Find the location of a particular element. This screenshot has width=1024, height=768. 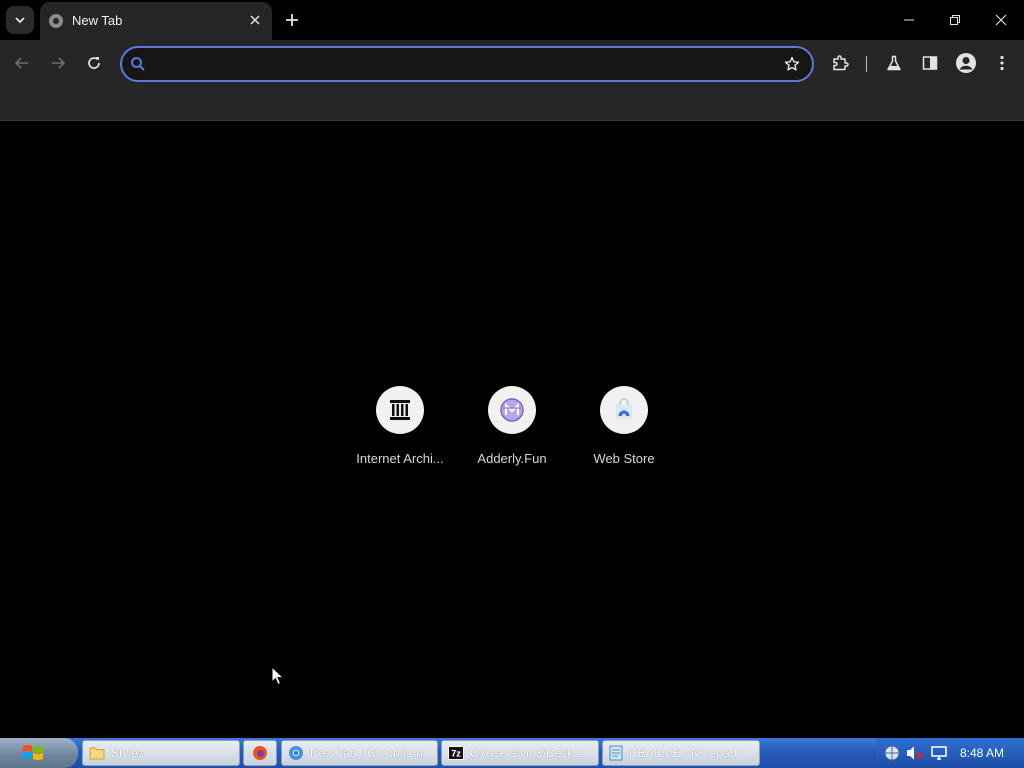

network-monitor-icon is located at coordinates (940, 753).